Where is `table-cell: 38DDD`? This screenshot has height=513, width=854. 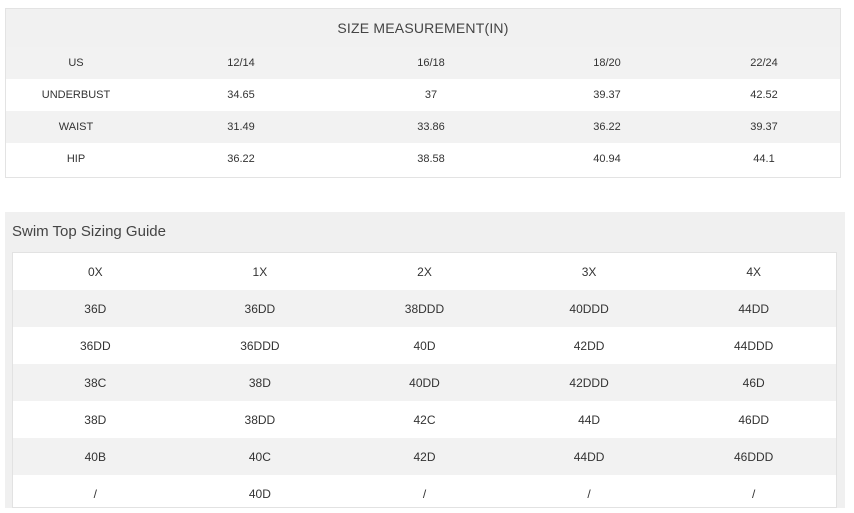
table-cell: 38DDD is located at coordinates (424, 308).